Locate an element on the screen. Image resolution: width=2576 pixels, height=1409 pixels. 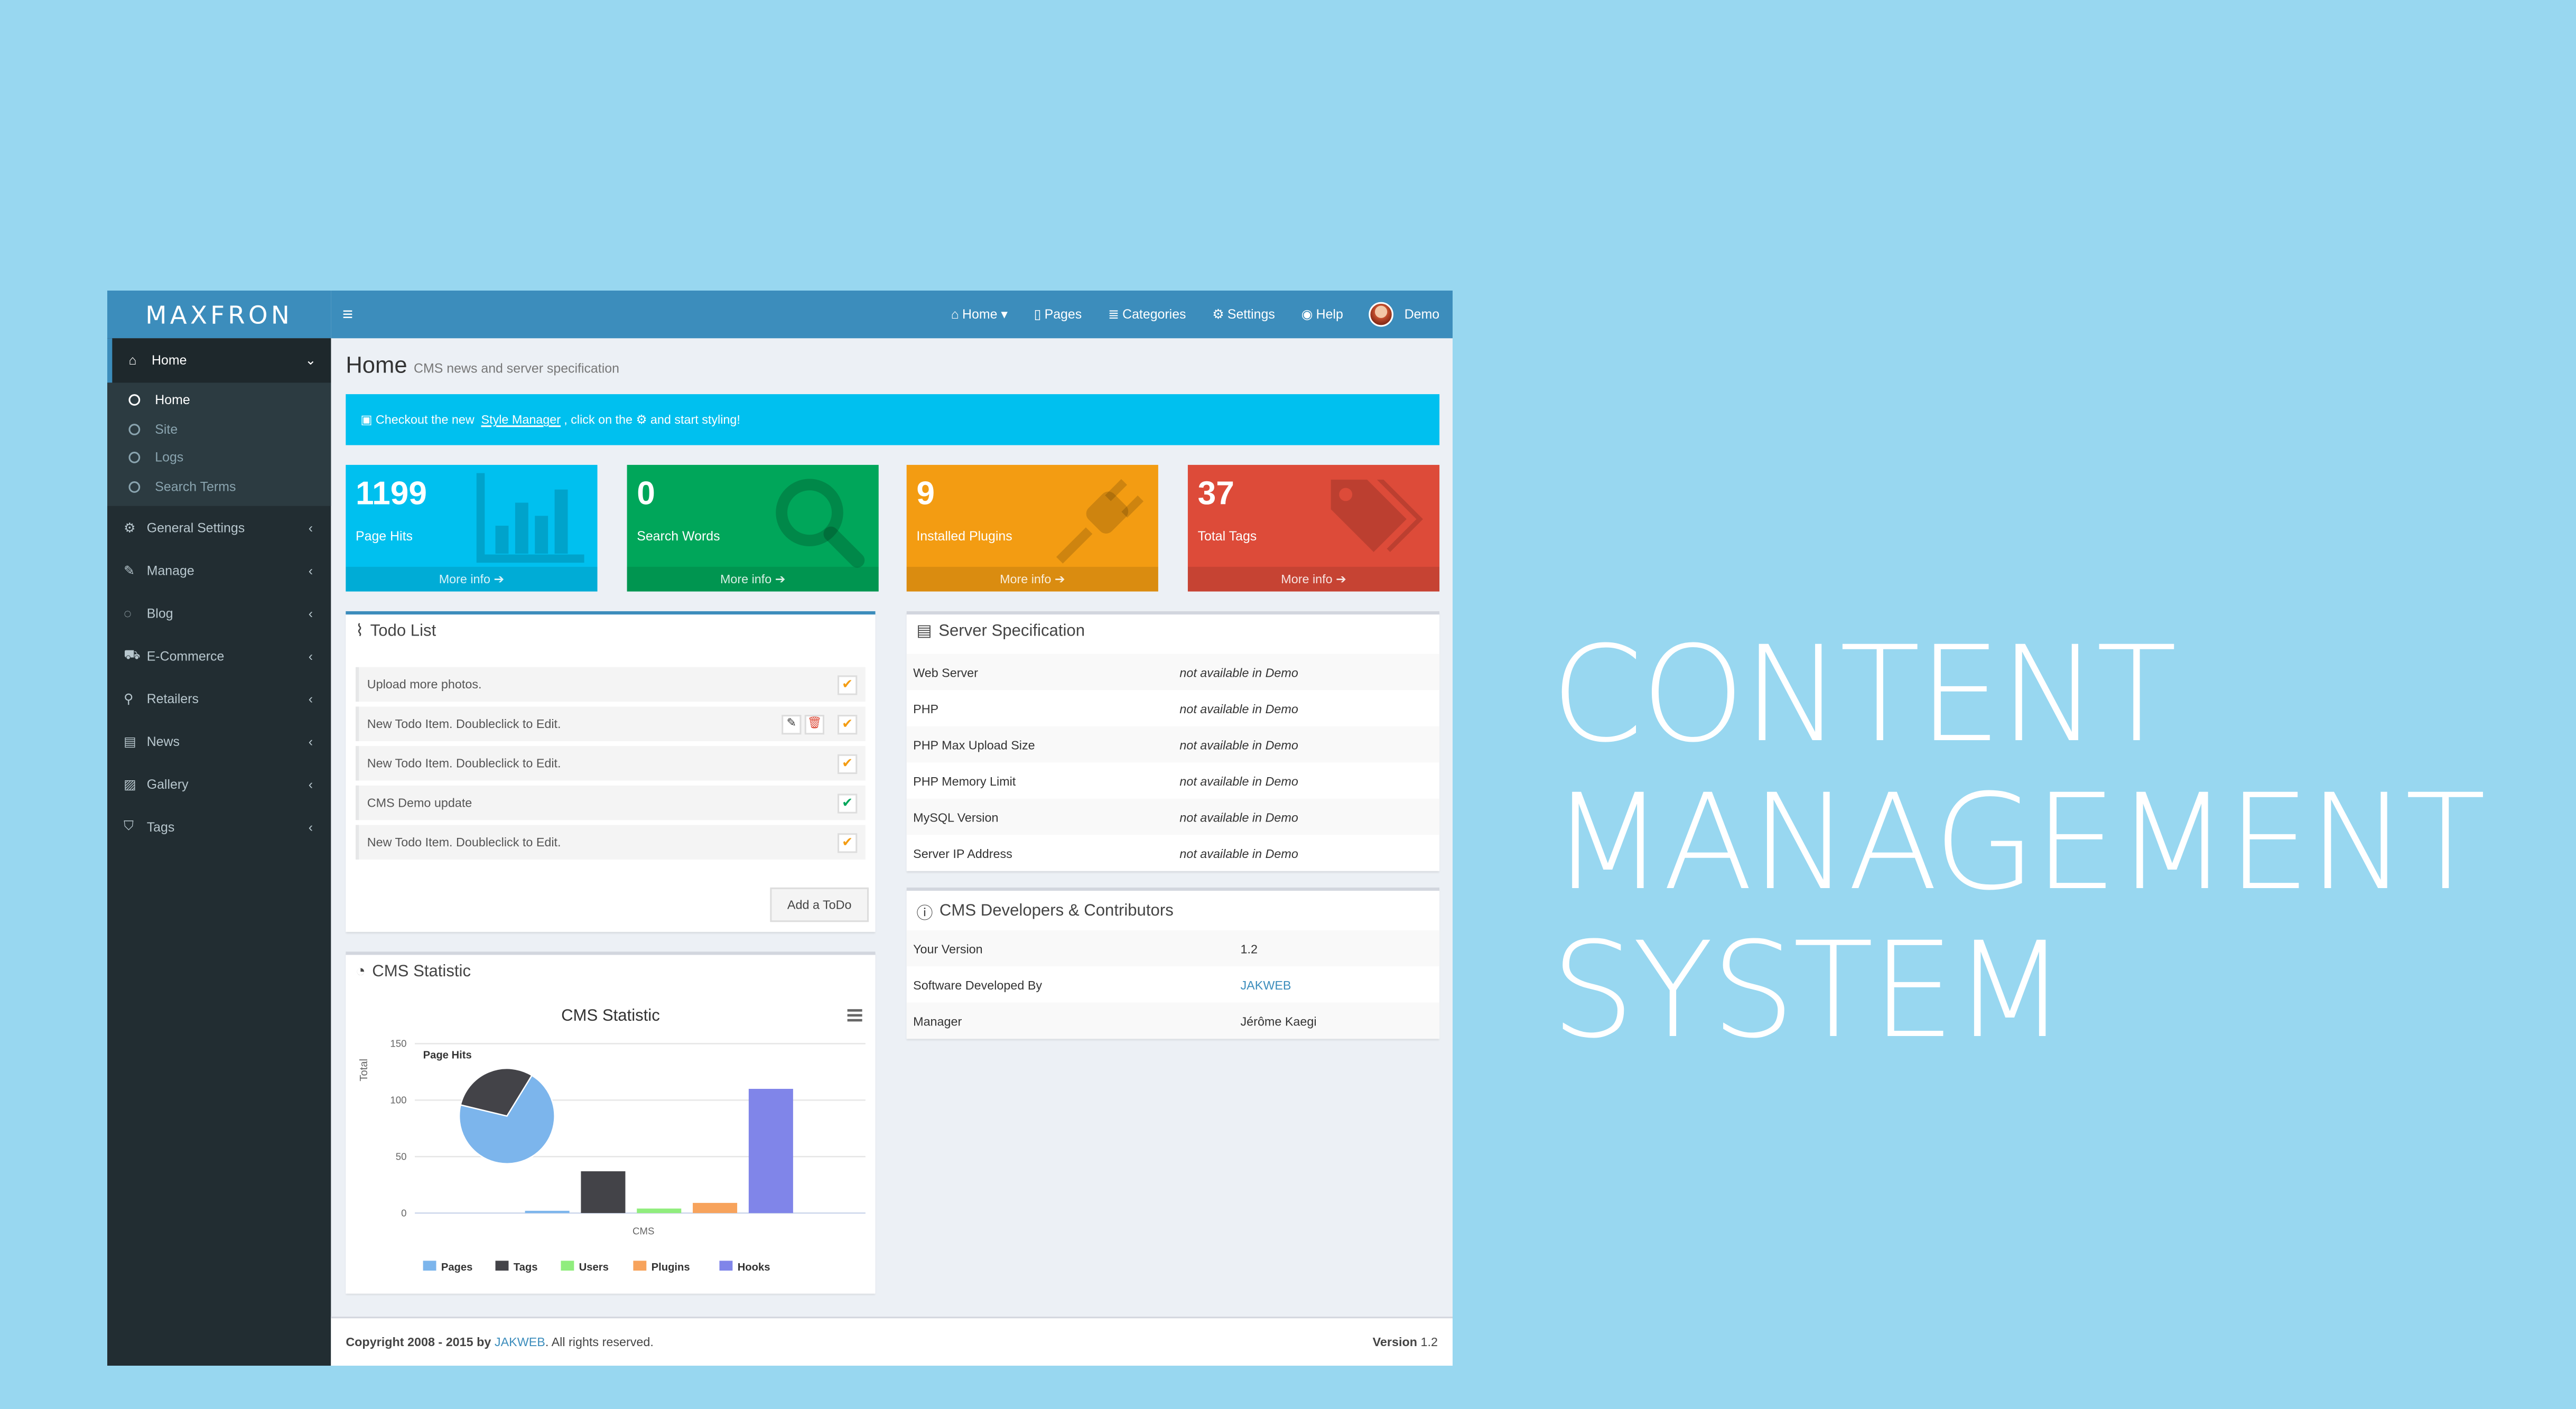
legend-swatch is located at coordinates (726, 1266).